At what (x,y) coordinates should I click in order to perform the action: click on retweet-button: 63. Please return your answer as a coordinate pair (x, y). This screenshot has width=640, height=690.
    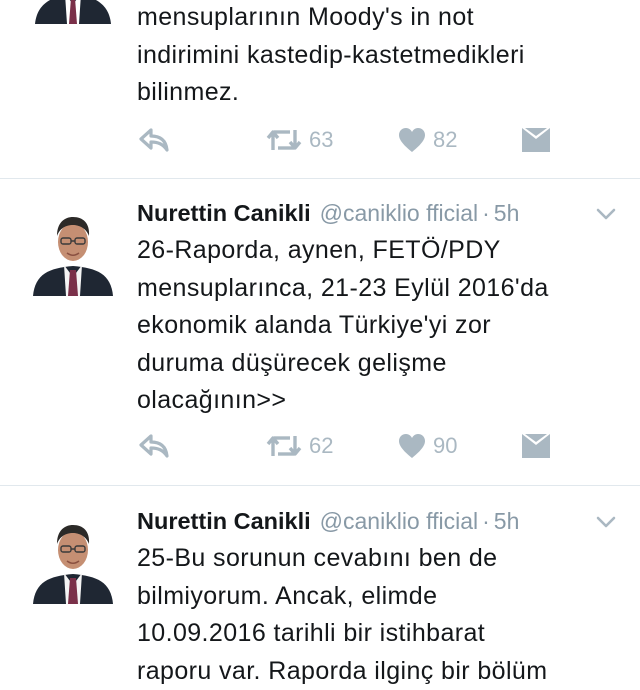
    Looking at the image, I should click on (299, 140).